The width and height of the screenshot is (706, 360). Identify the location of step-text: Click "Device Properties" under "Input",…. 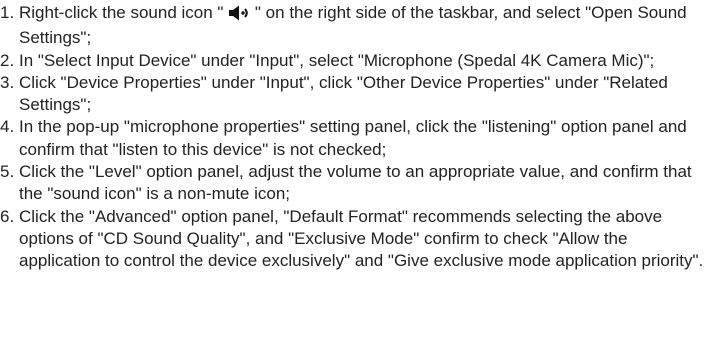
(343, 93).